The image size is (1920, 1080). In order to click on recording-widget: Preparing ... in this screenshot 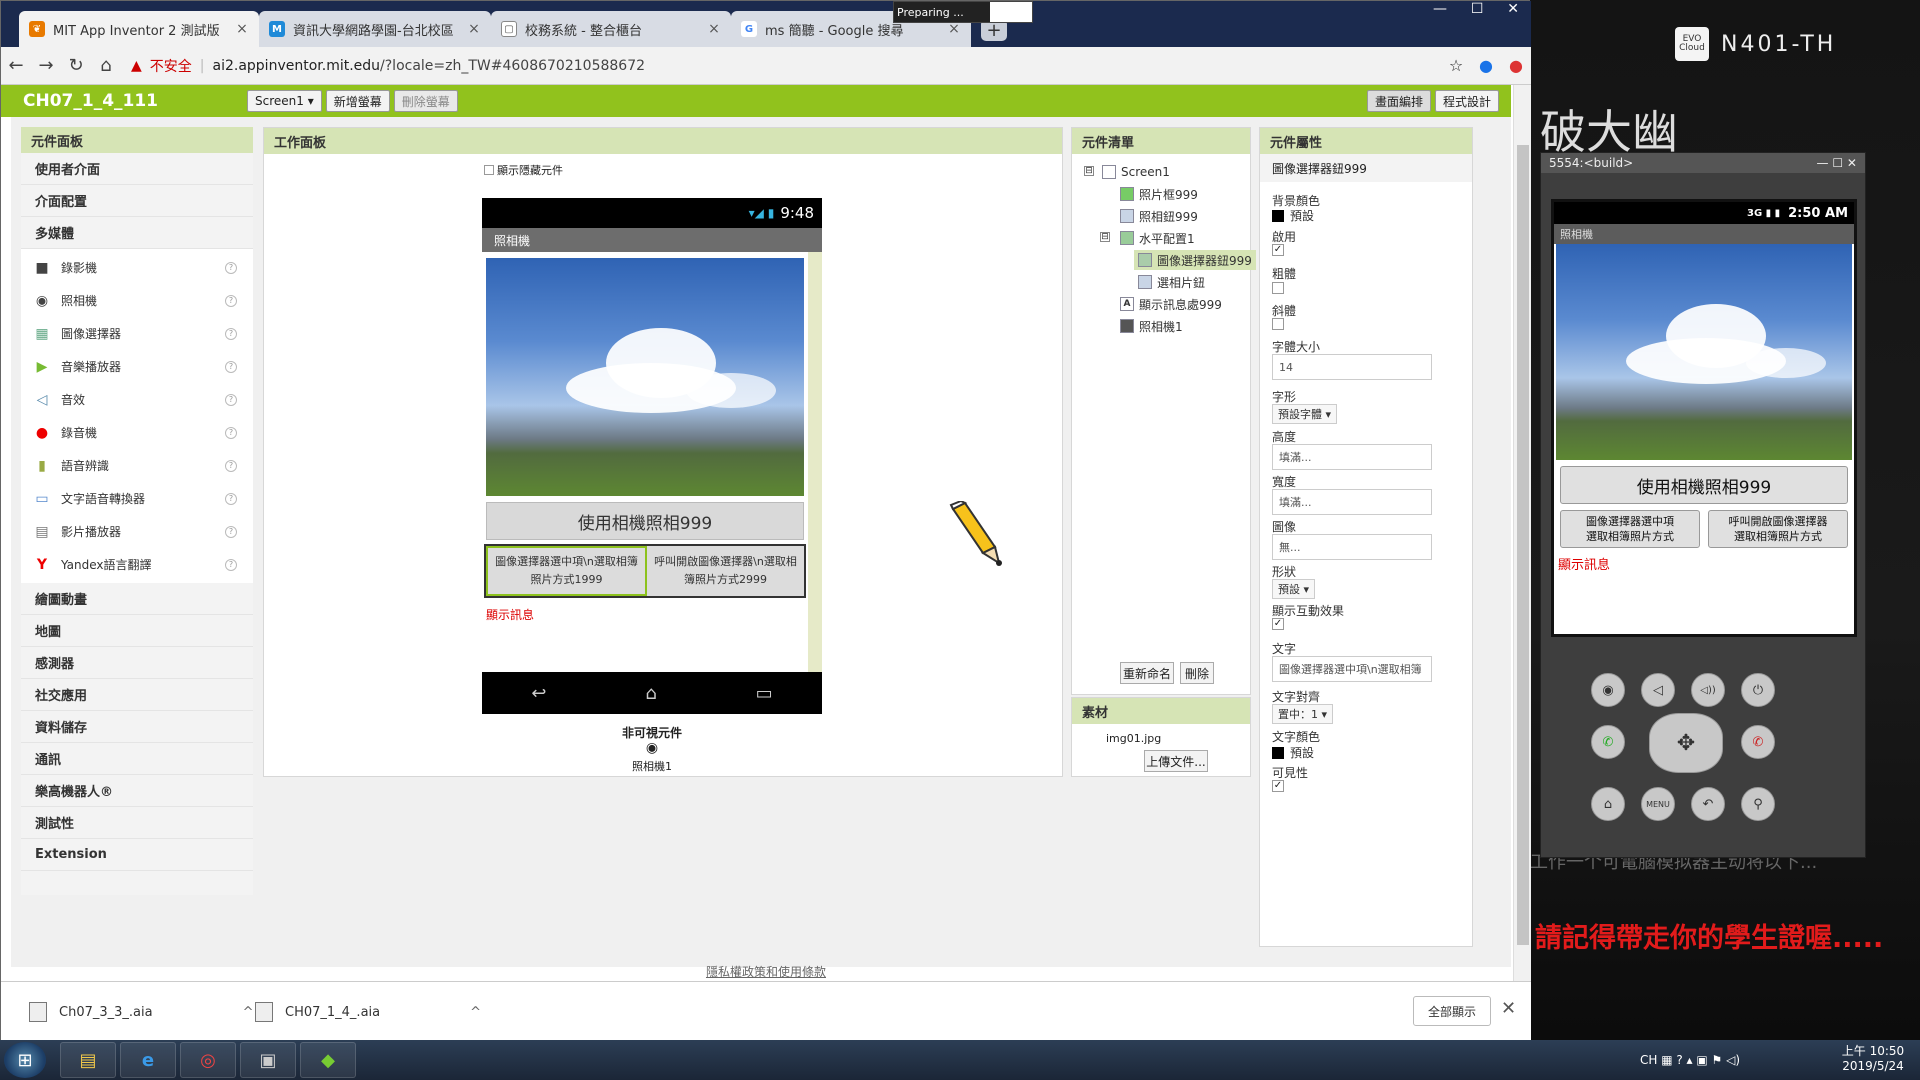, I will do `click(963, 12)`.